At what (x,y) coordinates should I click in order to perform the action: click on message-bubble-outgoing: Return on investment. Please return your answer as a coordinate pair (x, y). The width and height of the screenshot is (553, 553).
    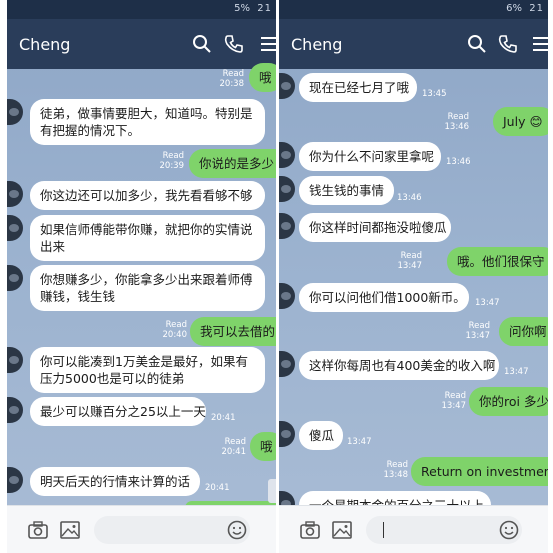
    Looking at the image, I should click on (479, 471).